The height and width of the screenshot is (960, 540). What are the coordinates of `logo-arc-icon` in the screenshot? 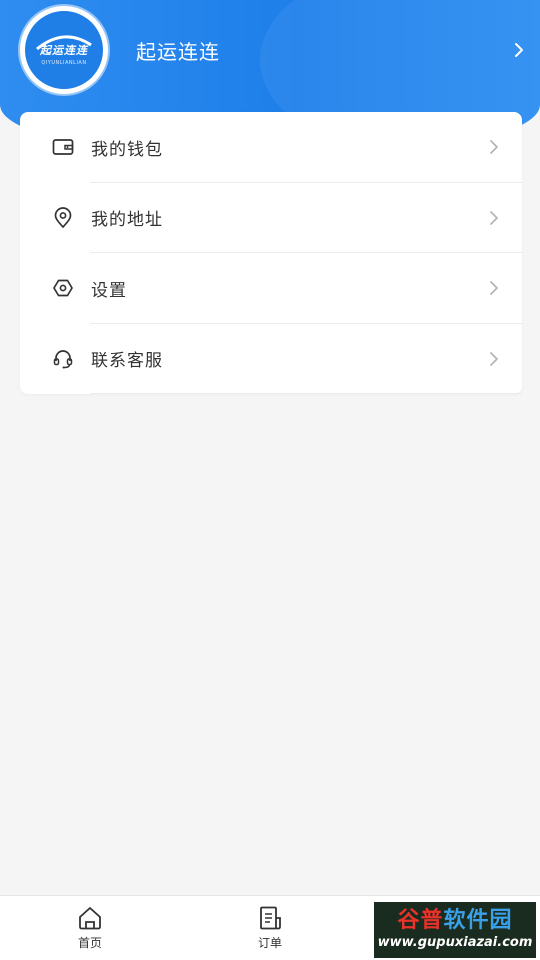 It's located at (64, 43).